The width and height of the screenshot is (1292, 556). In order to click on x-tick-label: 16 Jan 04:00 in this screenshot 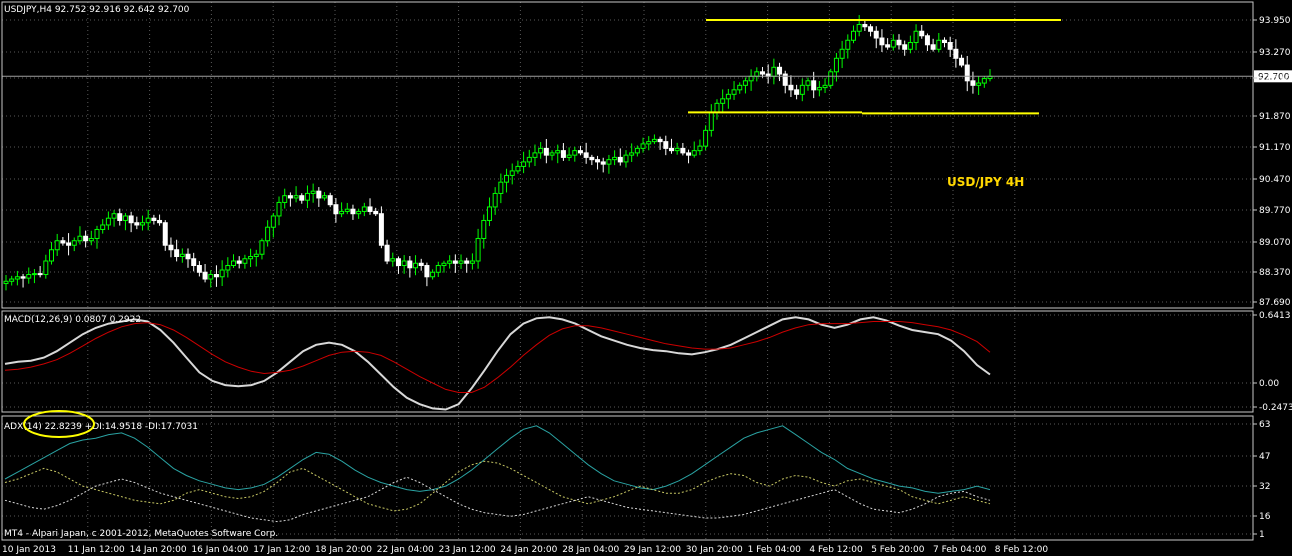, I will do `click(219, 550)`.